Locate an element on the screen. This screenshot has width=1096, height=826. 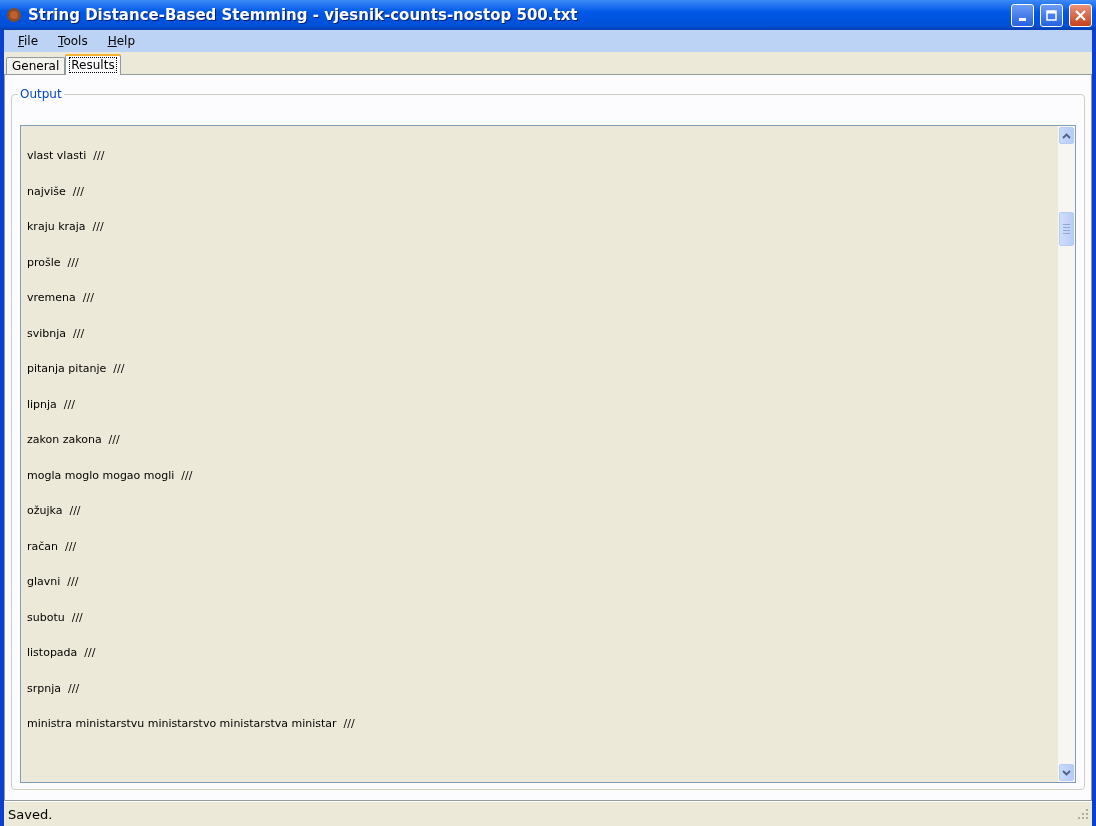
scroll-down-button is located at coordinates (1066, 772).